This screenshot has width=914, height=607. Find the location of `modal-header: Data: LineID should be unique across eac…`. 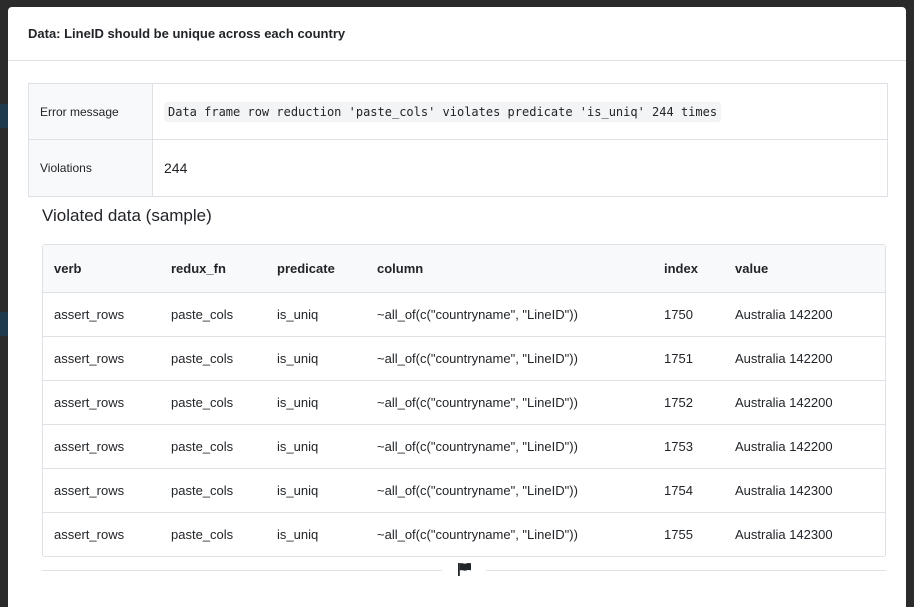

modal-header: Data: LineID should be unique across eac… is located at coordinates (457, 34).